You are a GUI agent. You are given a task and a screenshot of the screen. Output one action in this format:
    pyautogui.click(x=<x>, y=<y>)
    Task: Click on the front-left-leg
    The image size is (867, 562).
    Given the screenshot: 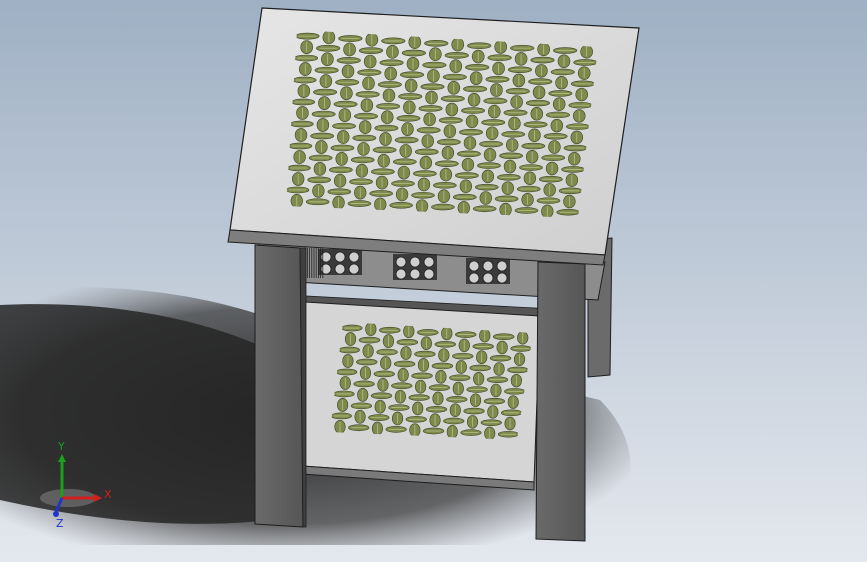 What is the action you would take?
    pyautogui.click(x=279, y=386)
    